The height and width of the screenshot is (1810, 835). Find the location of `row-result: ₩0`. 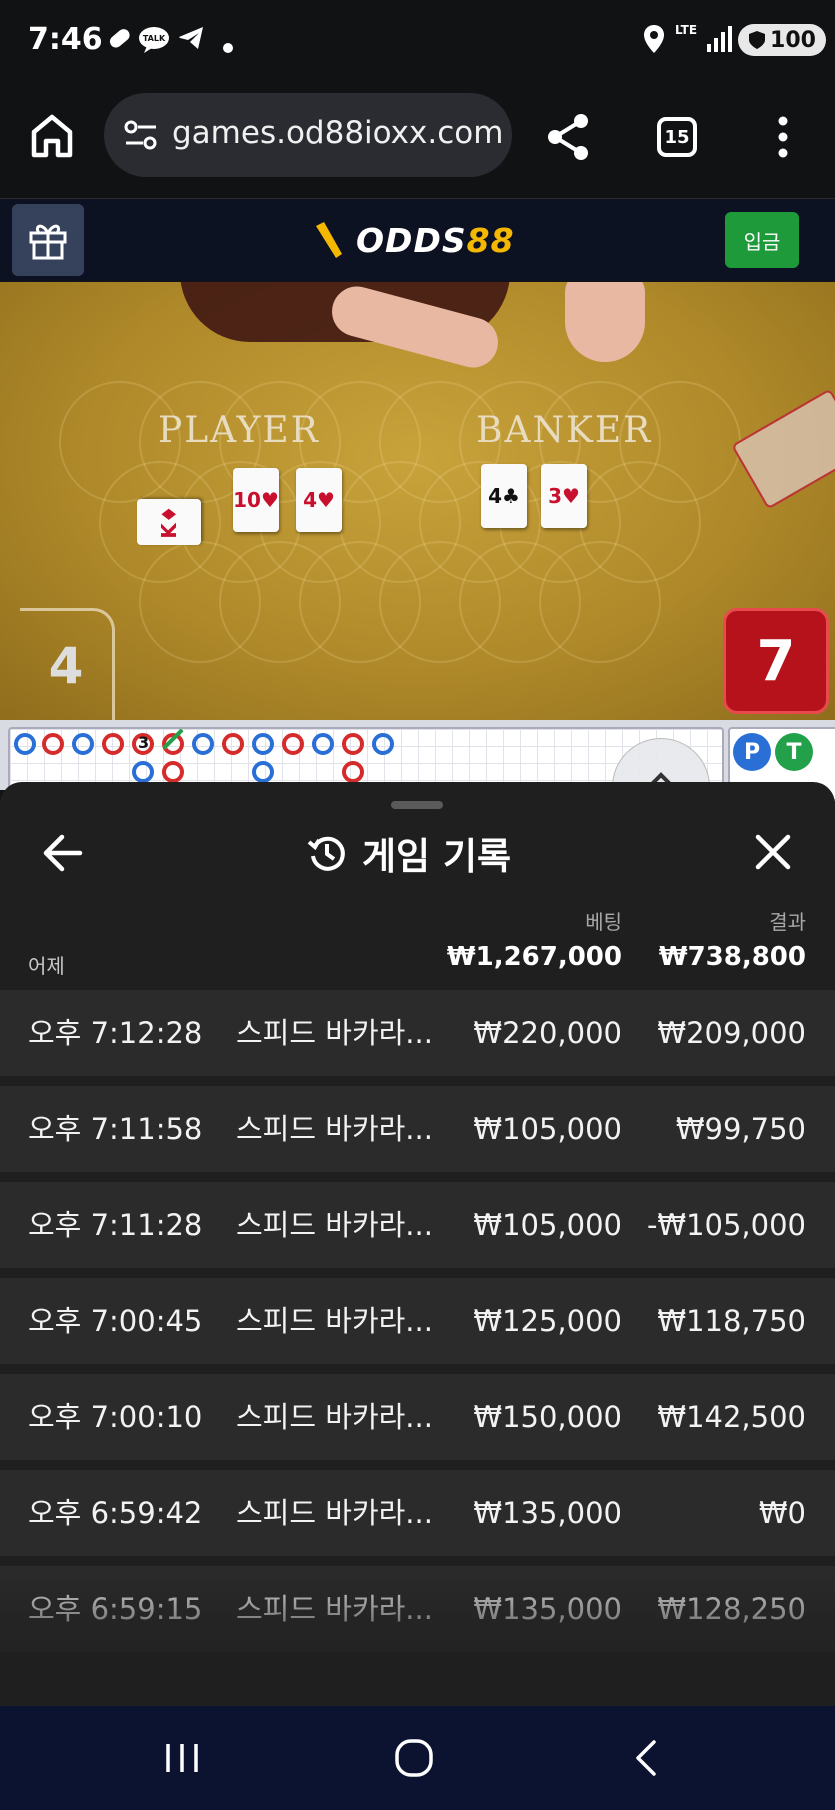

row-result: ₩0 is located at coordinates (782, 1513).